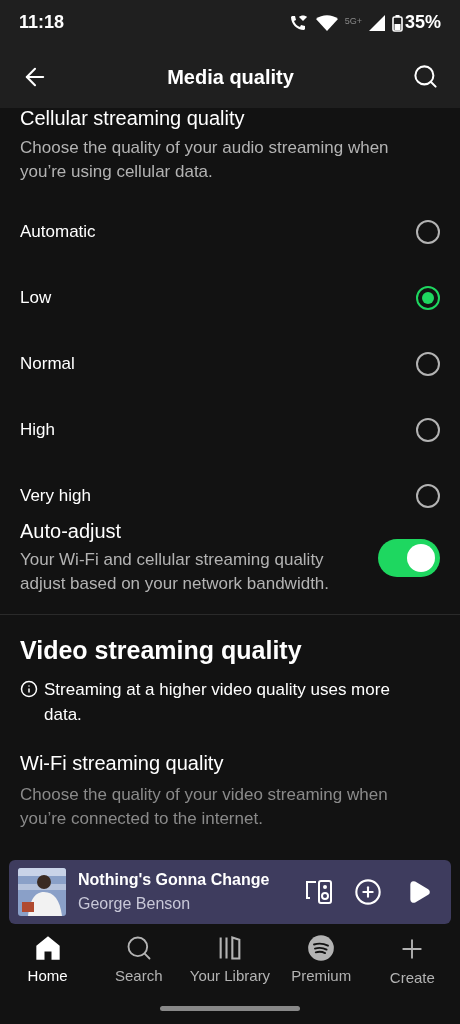 The height and width of the screenshot is (1024, 460). Describe the element at coordinates (230, 77) in the screenshot. I see `page-title: Media quality` at that location.